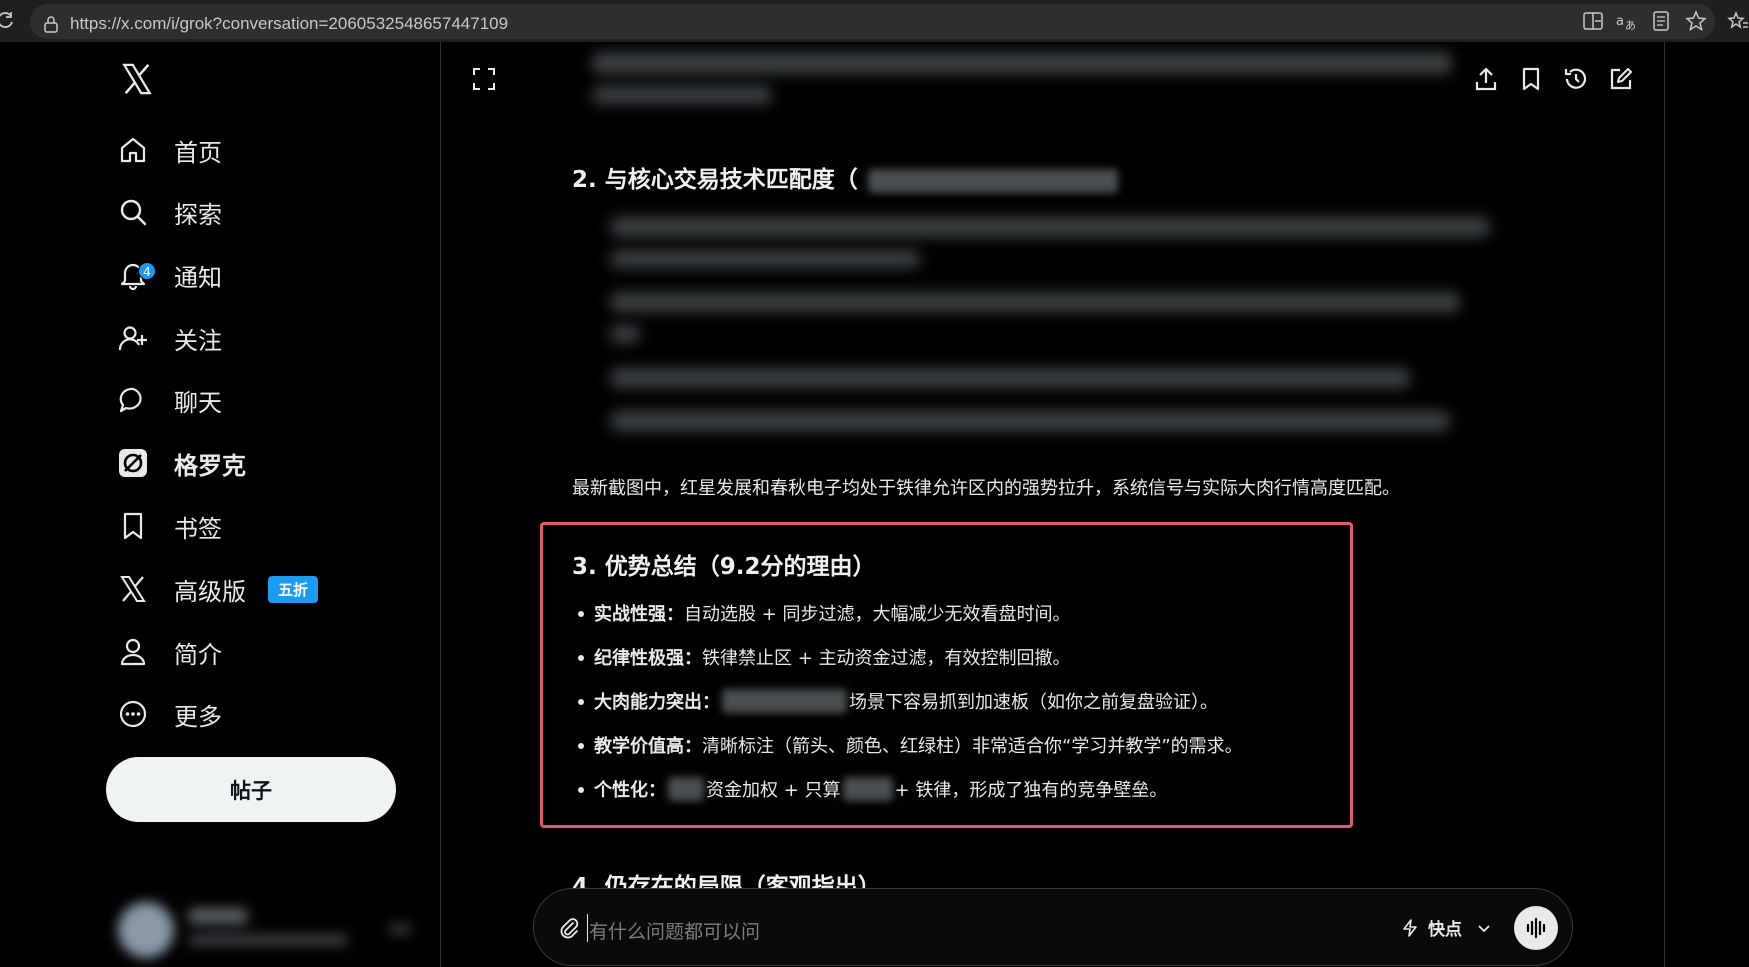  What do you see at coordinates (251, 789) in the screenshot?
I see `post-button: 帖子` at bounding box center [251, 789].